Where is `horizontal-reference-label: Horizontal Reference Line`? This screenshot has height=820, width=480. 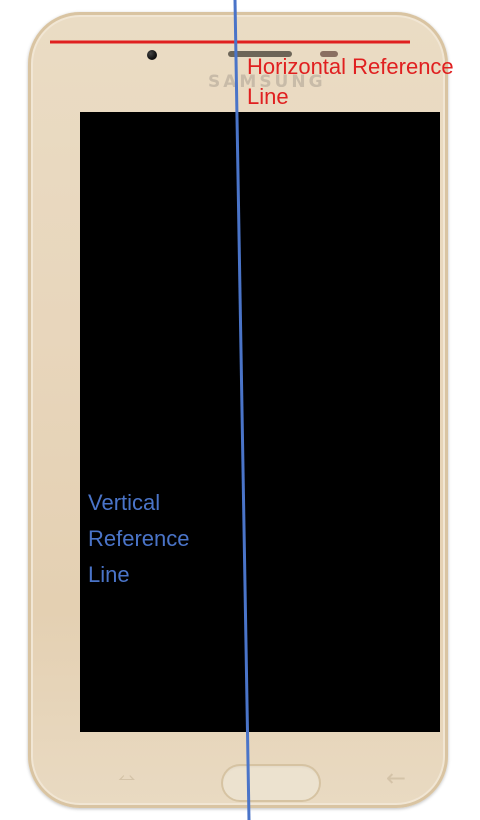
horizontal-reference-label: Horizontal Reference Line is located at coordinates (350, 81).